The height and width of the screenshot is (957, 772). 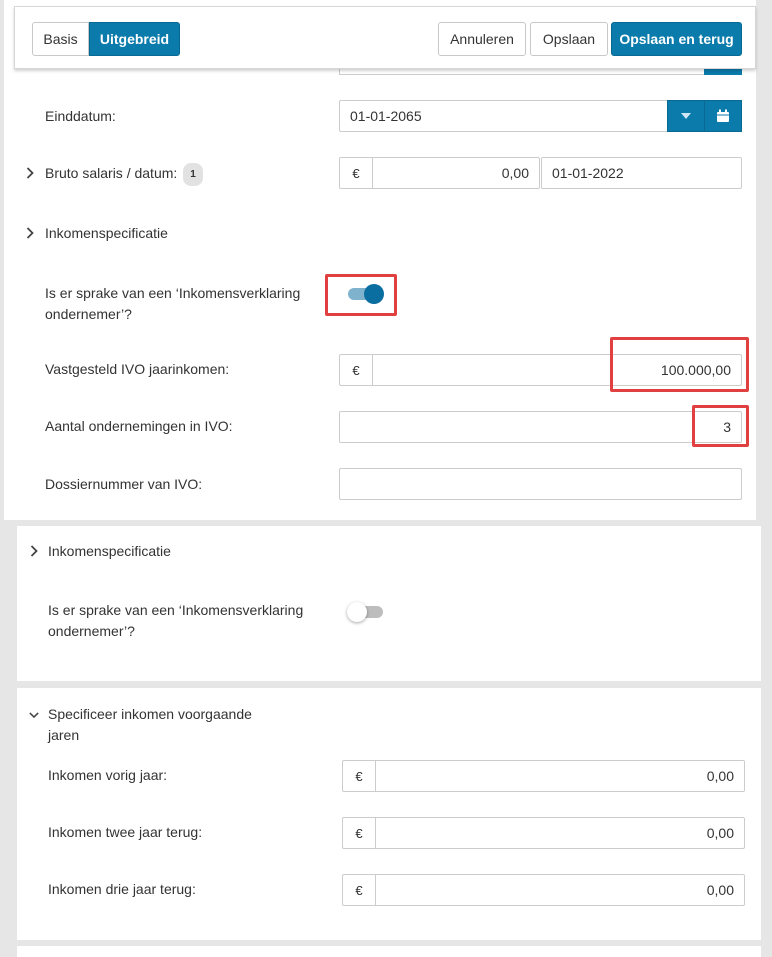 I want to click on scrolled-field-stub, so click(x=540, y=71).